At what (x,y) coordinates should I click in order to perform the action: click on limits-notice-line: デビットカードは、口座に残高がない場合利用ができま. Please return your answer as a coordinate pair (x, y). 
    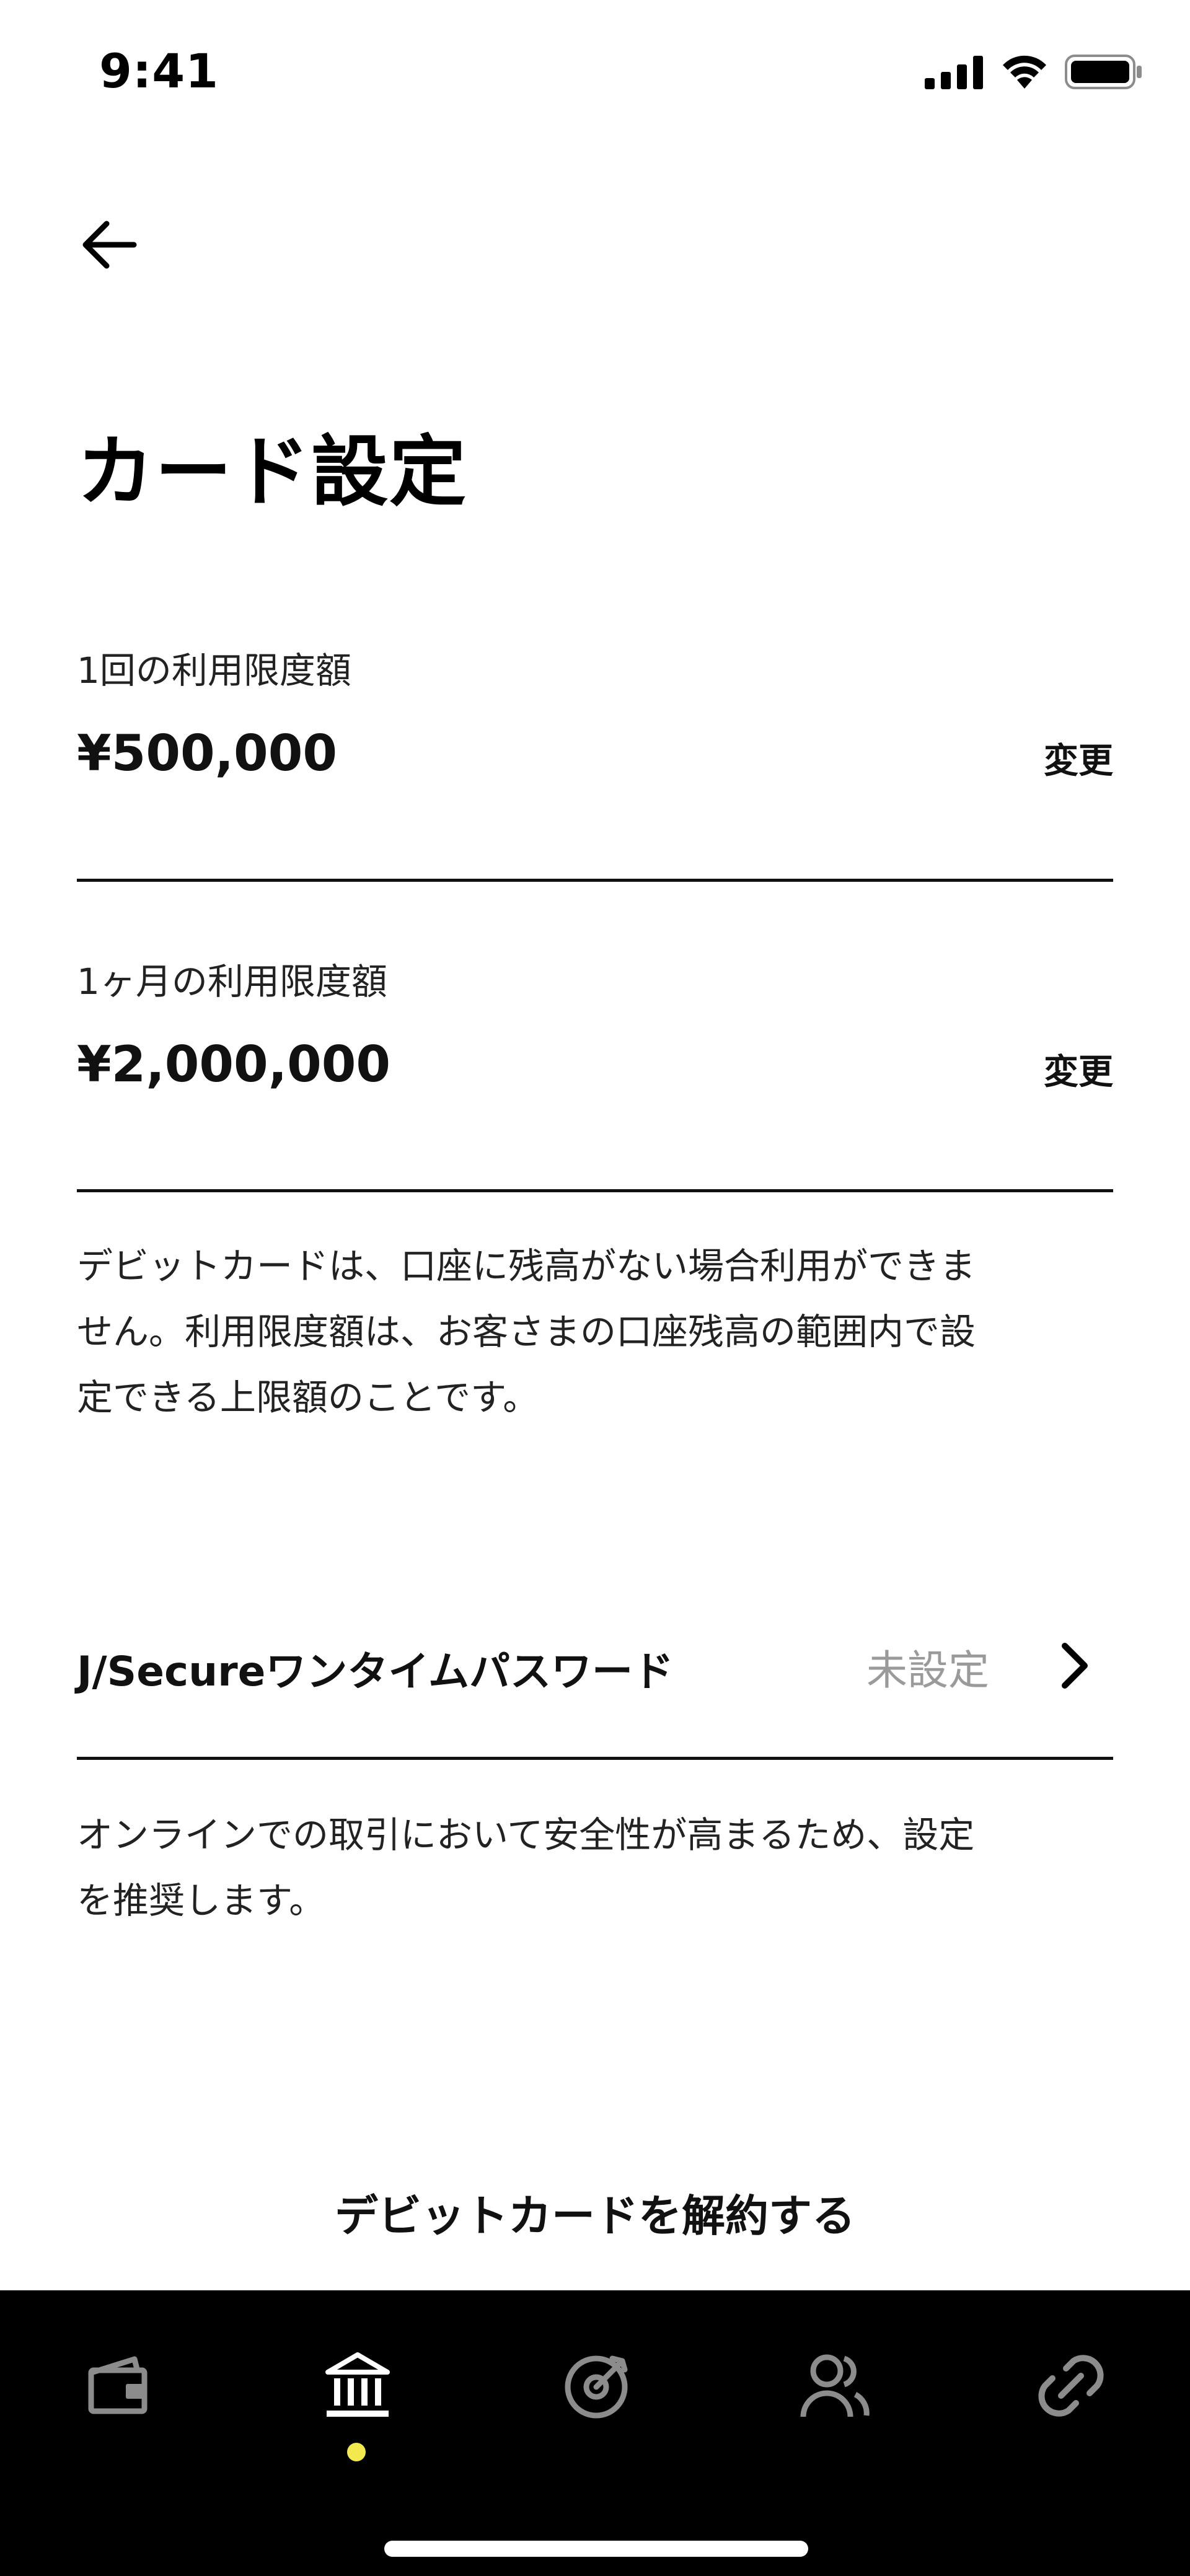
    Looking at the image, I should click on (526, 1266).